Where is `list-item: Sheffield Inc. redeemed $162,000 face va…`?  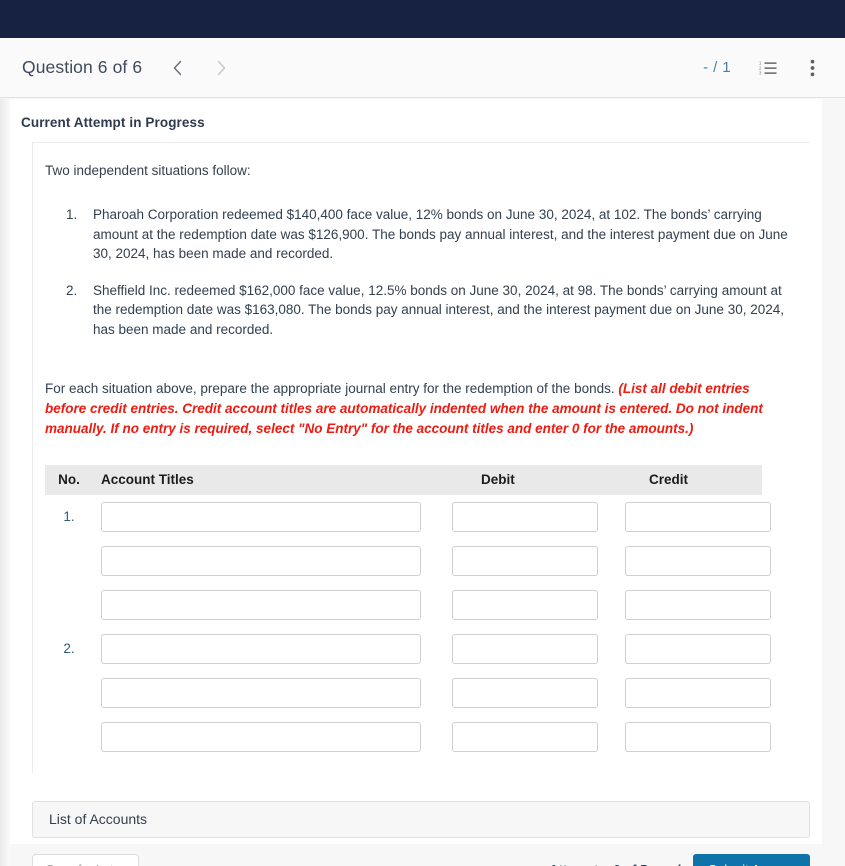 list-item: Sheffield Inc. redeemed $162,000 face va… is located at coordinates (436, 310).